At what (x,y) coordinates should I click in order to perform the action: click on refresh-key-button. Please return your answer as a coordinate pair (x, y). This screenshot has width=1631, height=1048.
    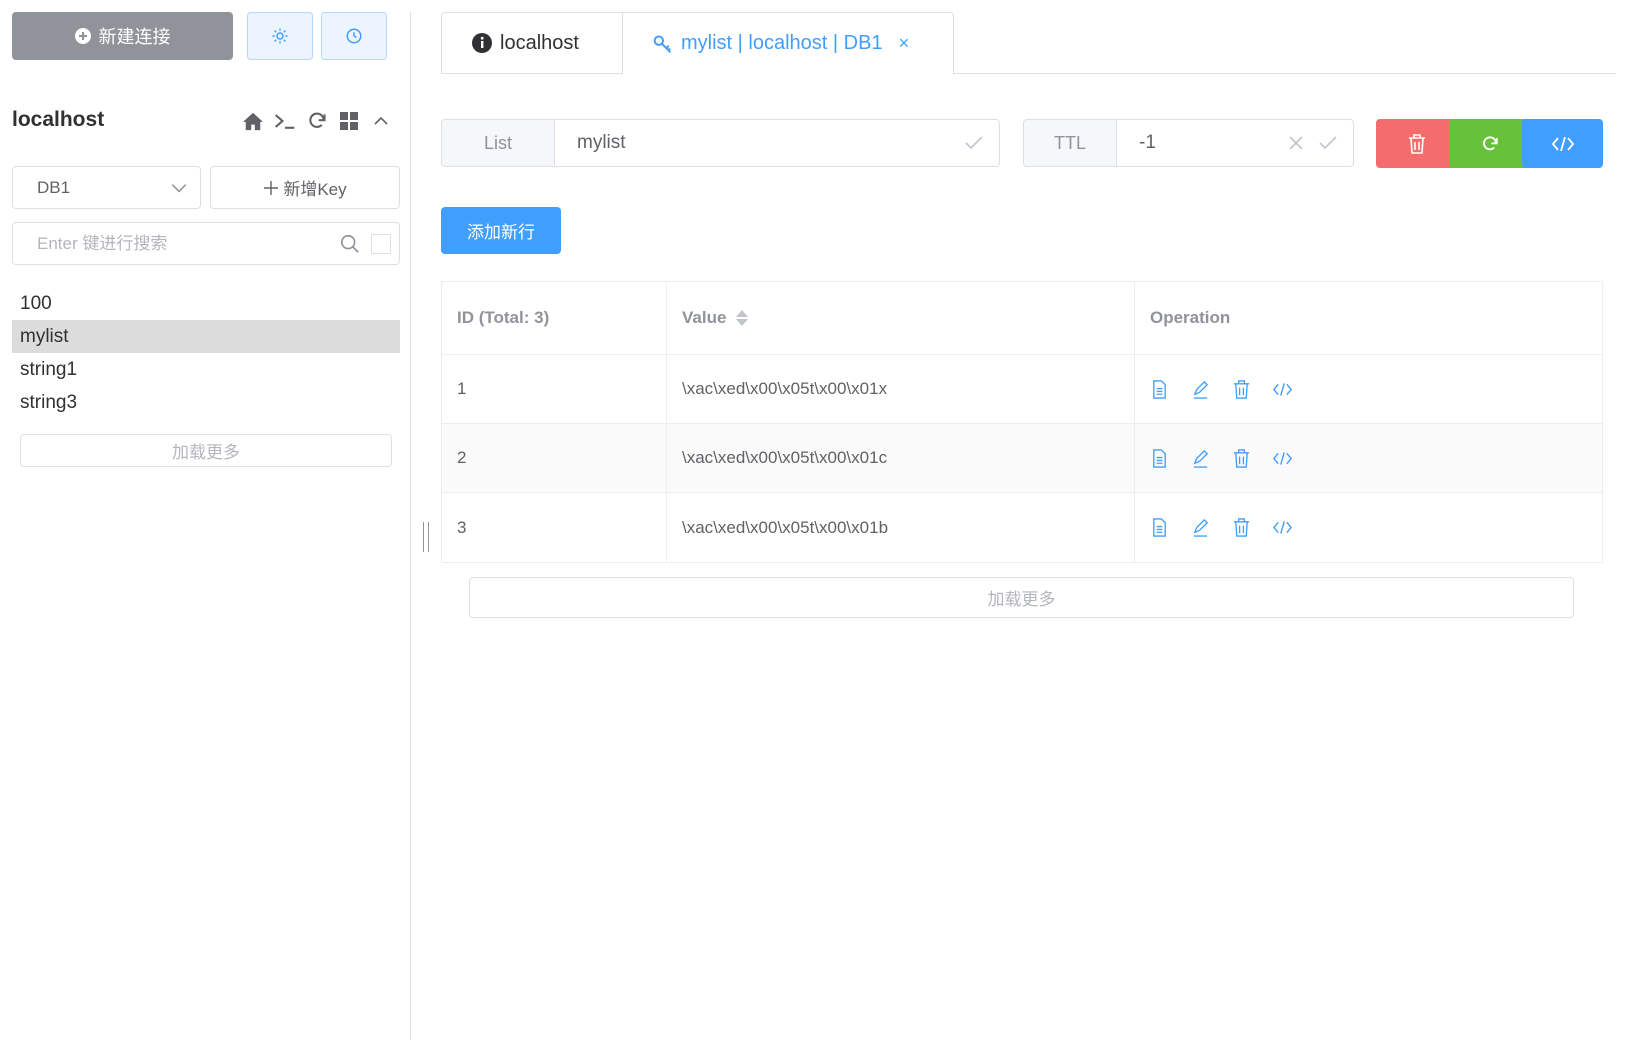
    Looking at the image, I should click on (1489, 143).